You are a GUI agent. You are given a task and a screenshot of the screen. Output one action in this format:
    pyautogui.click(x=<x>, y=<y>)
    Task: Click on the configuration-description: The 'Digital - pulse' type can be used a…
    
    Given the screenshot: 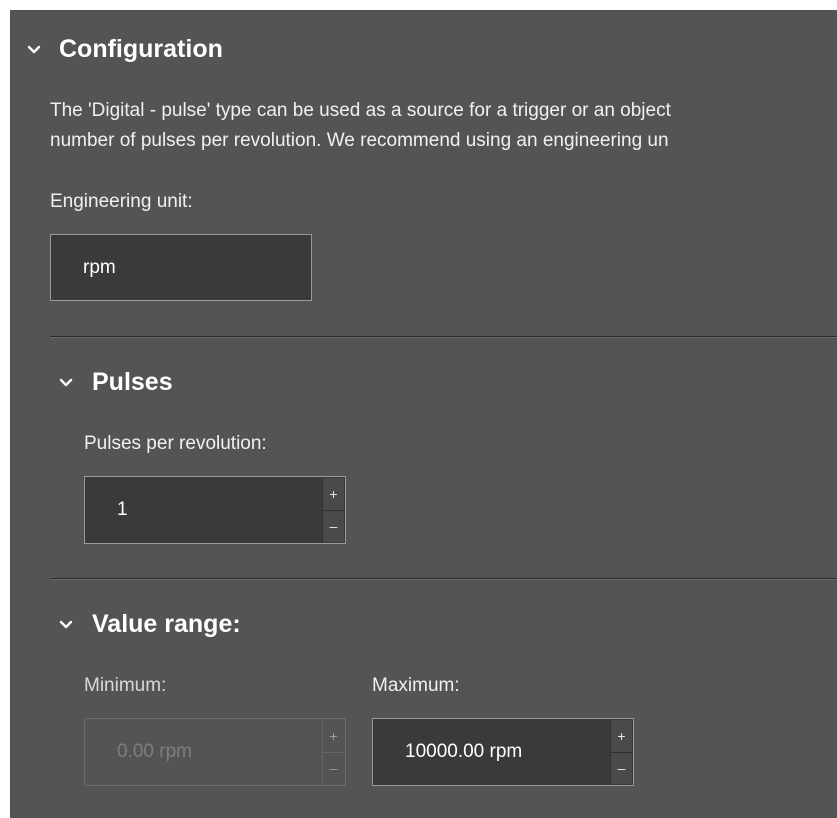 What is the action you would take?
    pyautogui.click(x=360, y=126)
    